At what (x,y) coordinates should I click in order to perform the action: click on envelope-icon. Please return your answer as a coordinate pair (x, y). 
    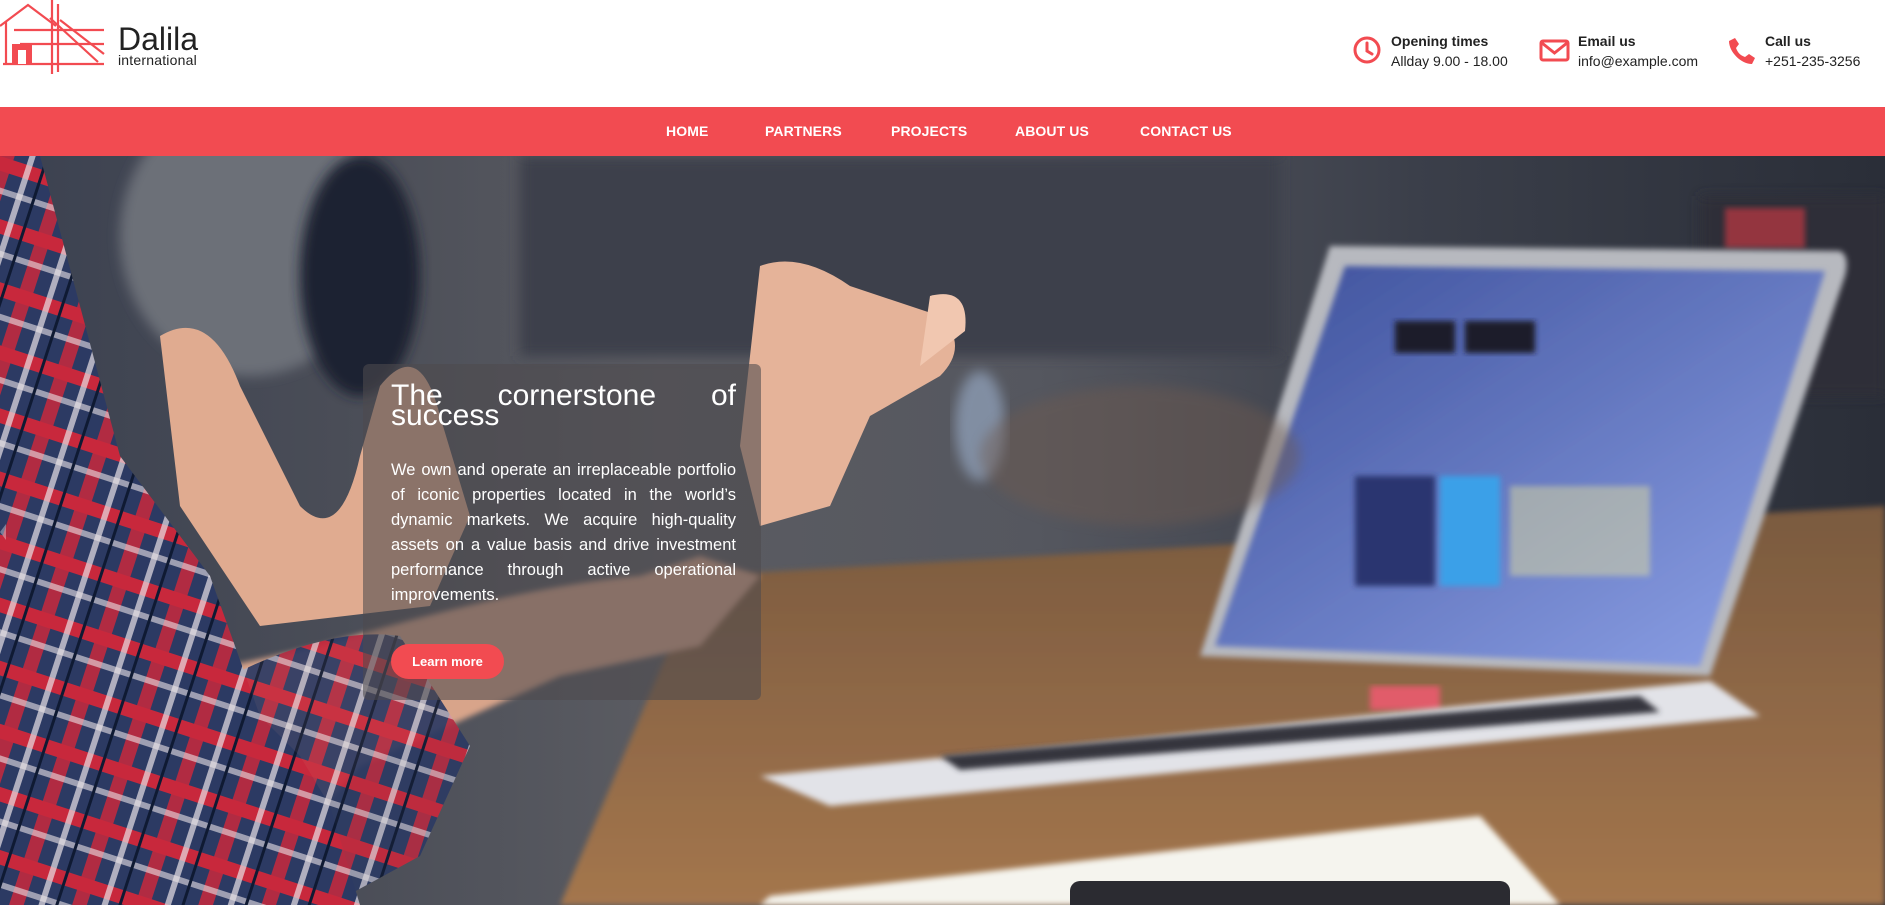
    Looking at the image, I should click on (1554, 50).